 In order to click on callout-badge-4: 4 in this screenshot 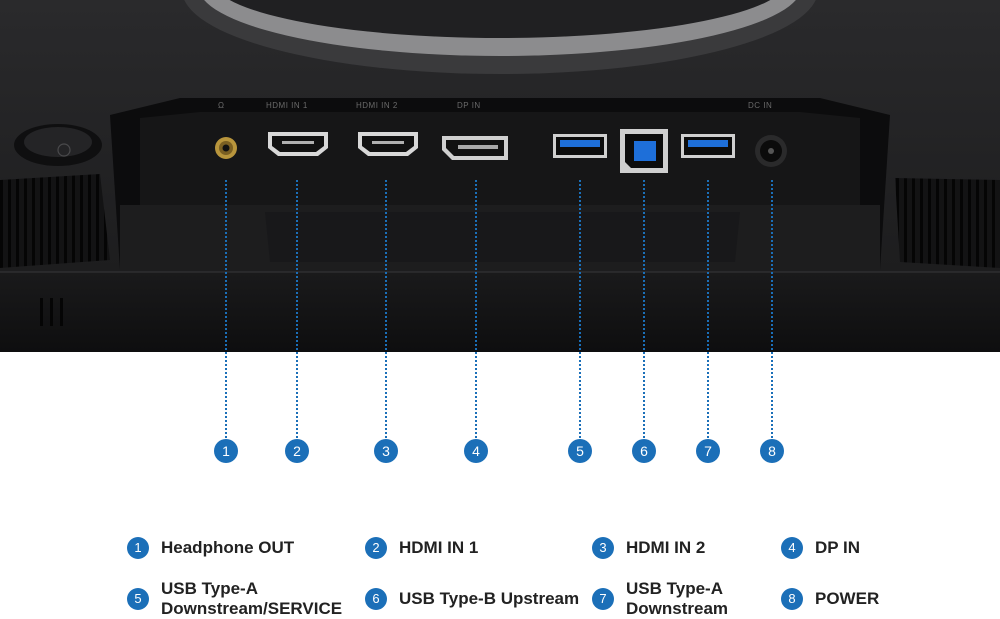, I will do `click(476, 451)`.